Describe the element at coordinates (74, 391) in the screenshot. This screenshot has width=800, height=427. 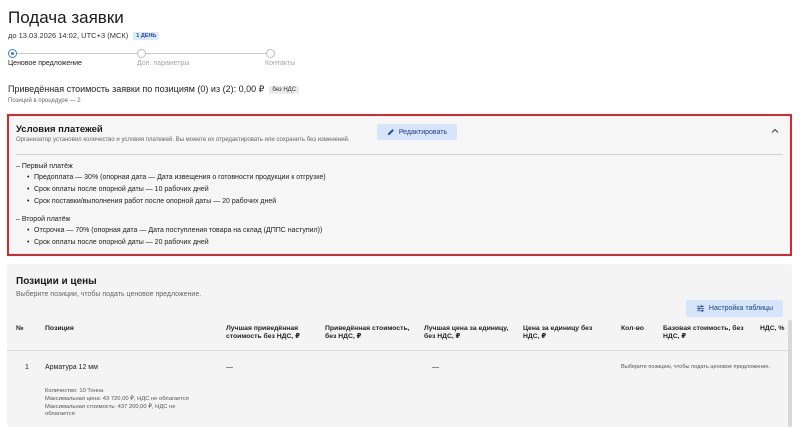
I see `row-quantity: Количество: 10 Тонна` at that location.